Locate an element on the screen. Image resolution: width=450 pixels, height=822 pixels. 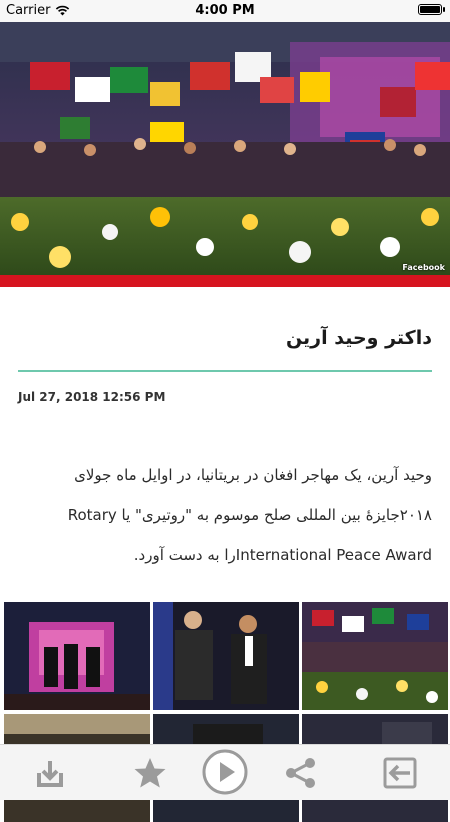
download-button is located at coordinates (50, 773).